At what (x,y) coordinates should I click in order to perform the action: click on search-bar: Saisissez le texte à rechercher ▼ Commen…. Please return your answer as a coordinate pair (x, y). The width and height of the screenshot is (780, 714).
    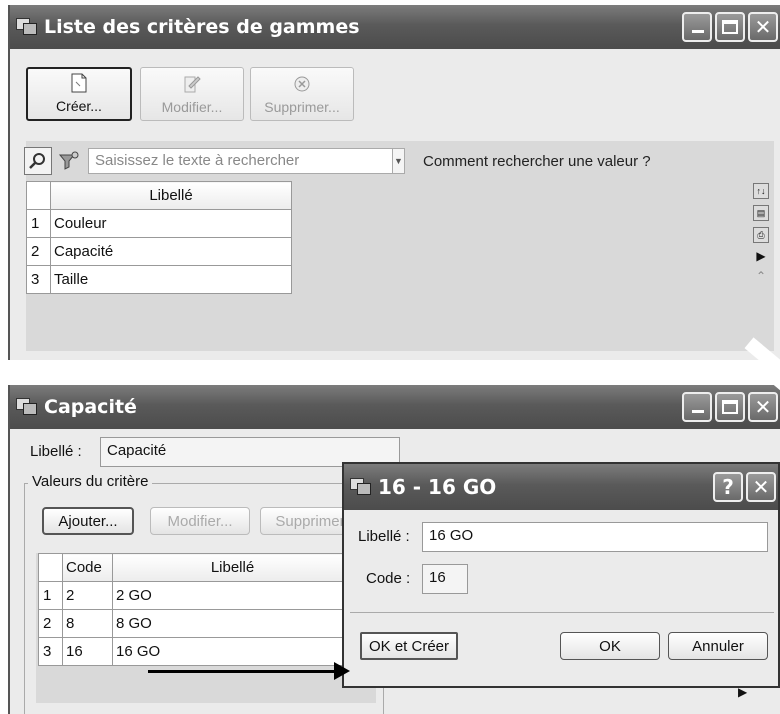
    Looking at the image, I should click on (391, 161).